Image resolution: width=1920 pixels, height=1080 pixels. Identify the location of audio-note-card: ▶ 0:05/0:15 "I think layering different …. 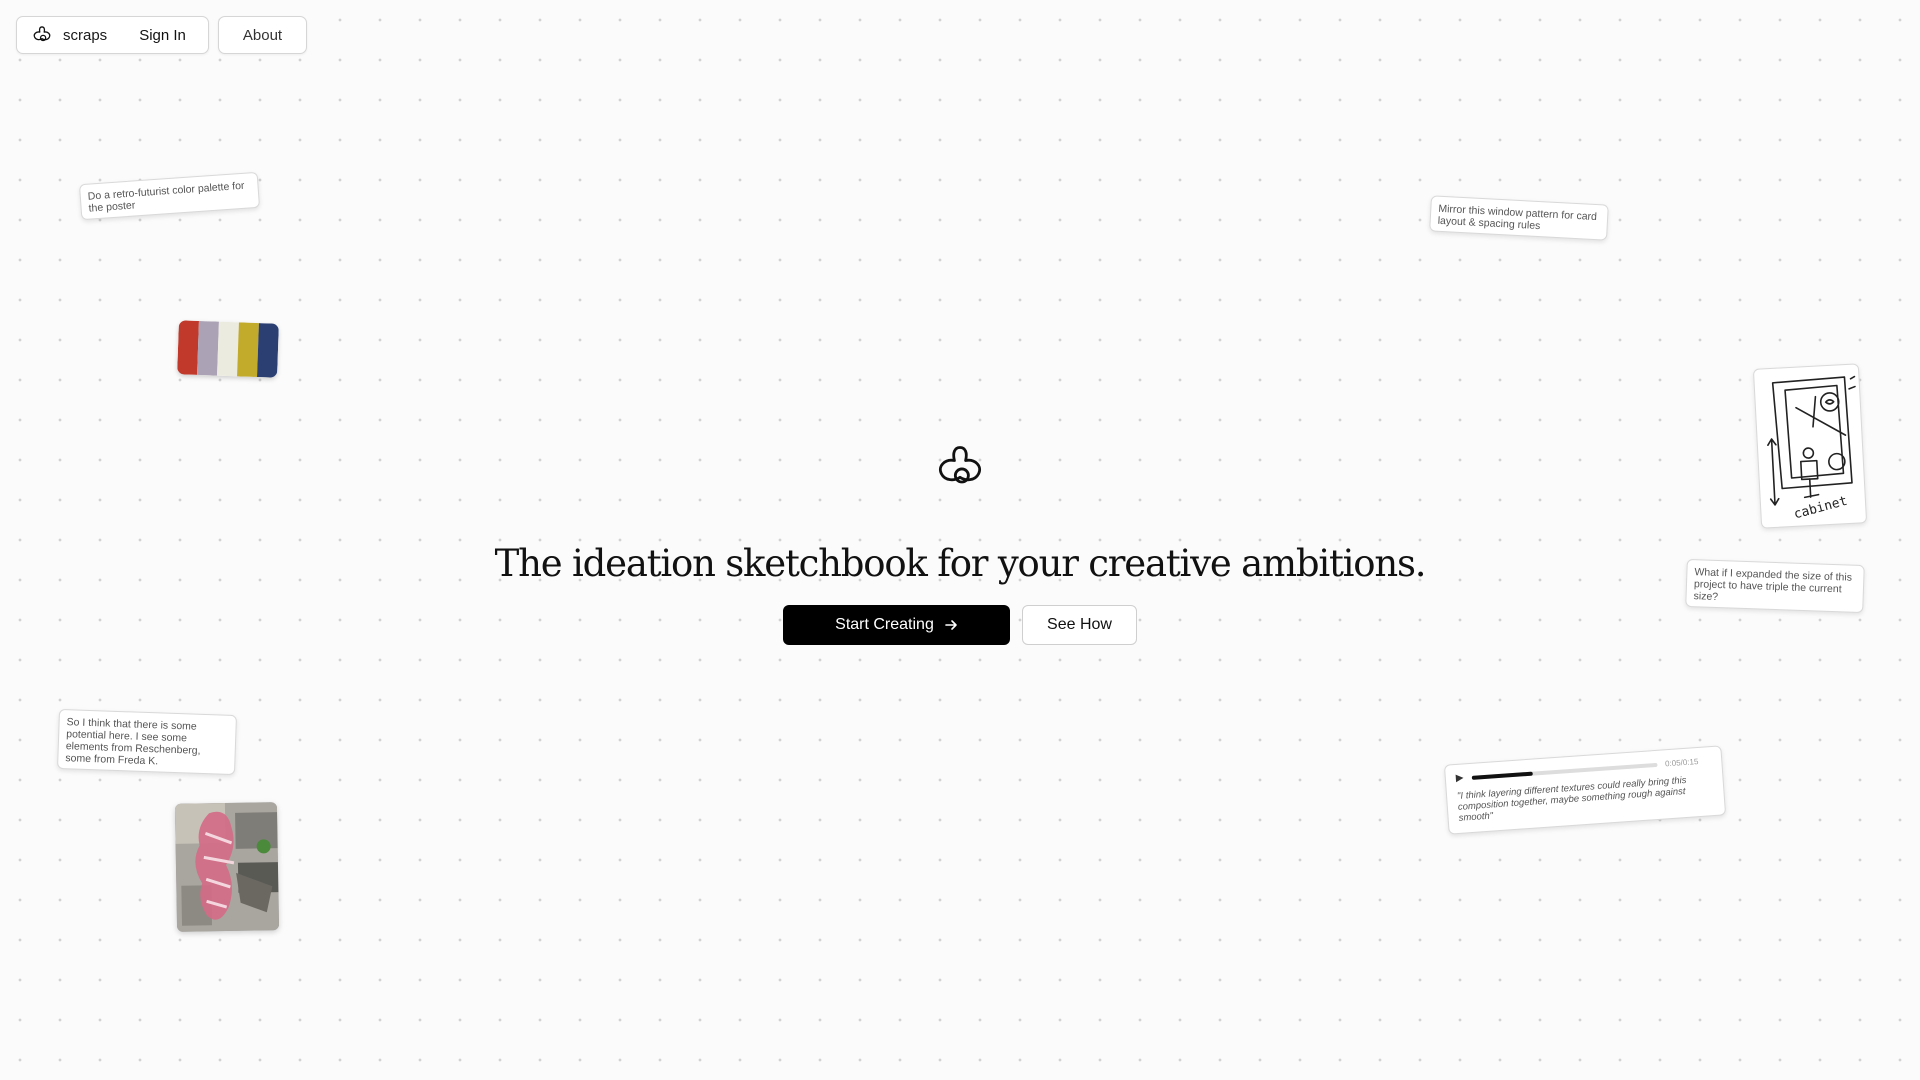
(1585, 790).